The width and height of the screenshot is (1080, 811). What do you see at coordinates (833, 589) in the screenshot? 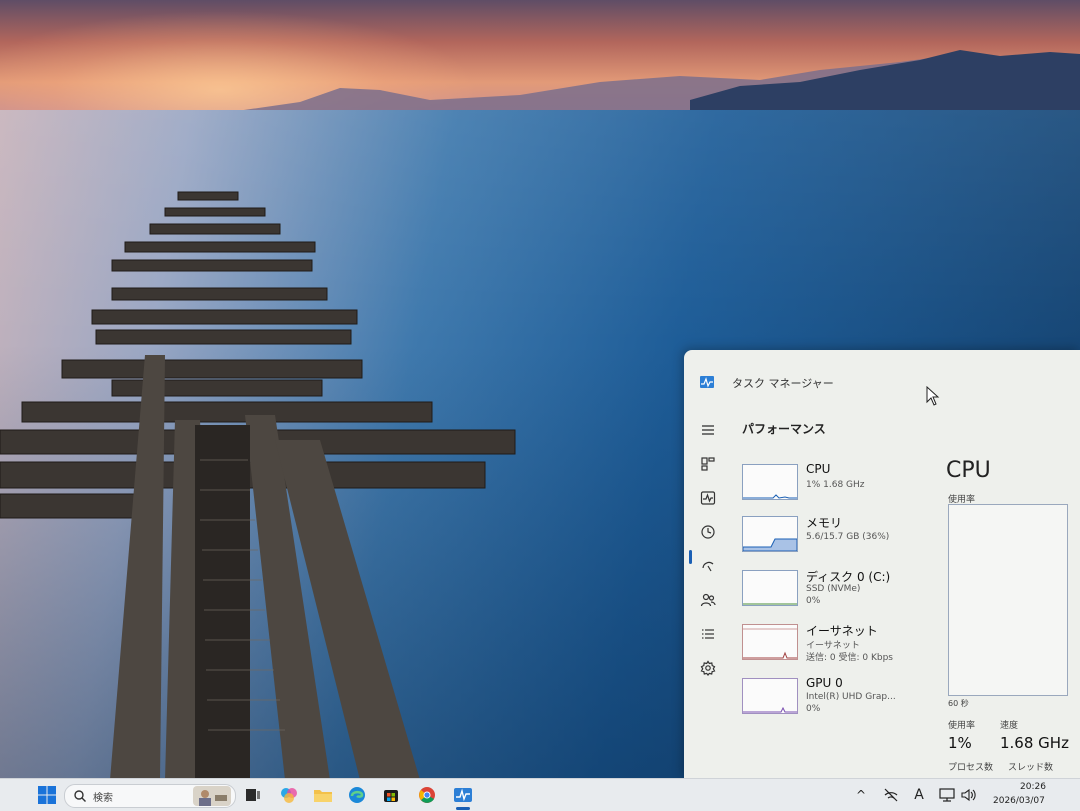
I see `perf-item-detail: SSD (NVMe)` at bounding box center [833, 589].